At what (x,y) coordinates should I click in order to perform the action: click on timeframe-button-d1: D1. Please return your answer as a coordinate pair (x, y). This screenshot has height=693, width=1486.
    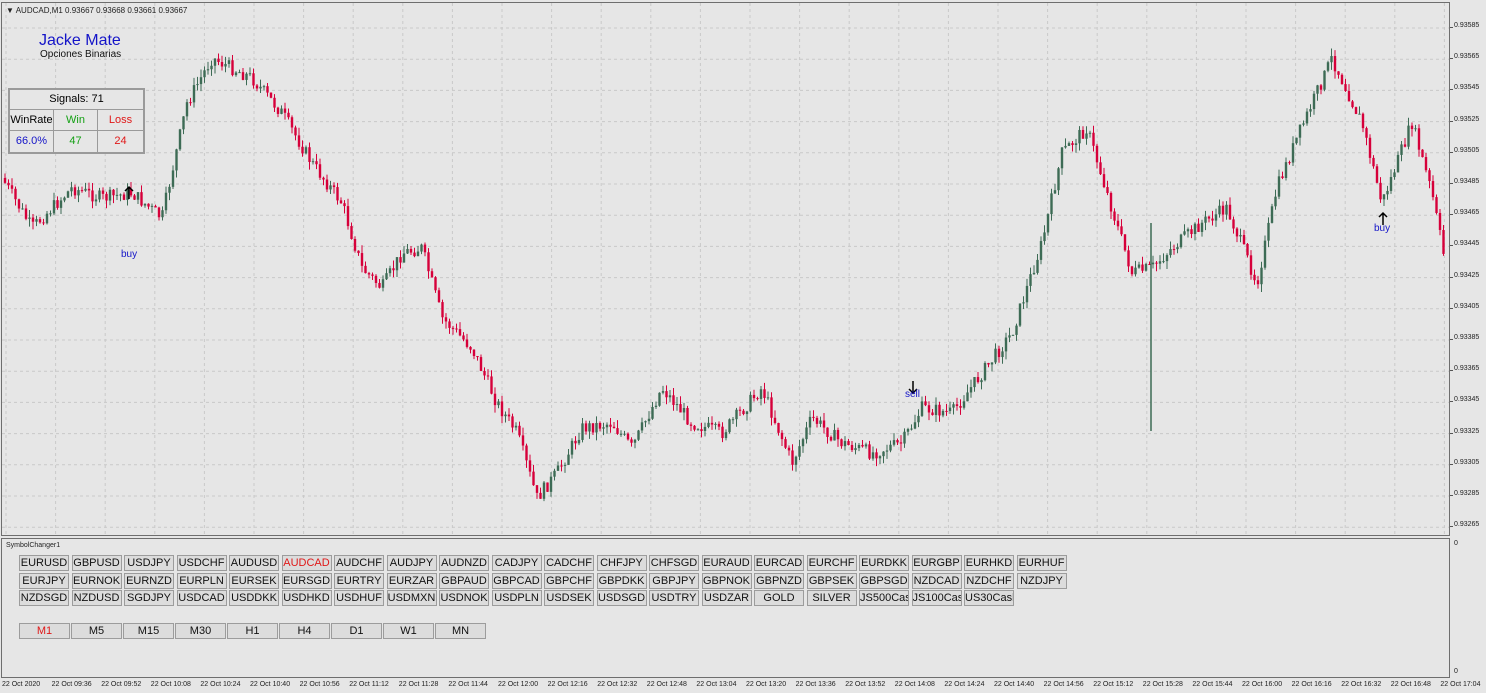
    Looking at the image, I should click on (356, 631).